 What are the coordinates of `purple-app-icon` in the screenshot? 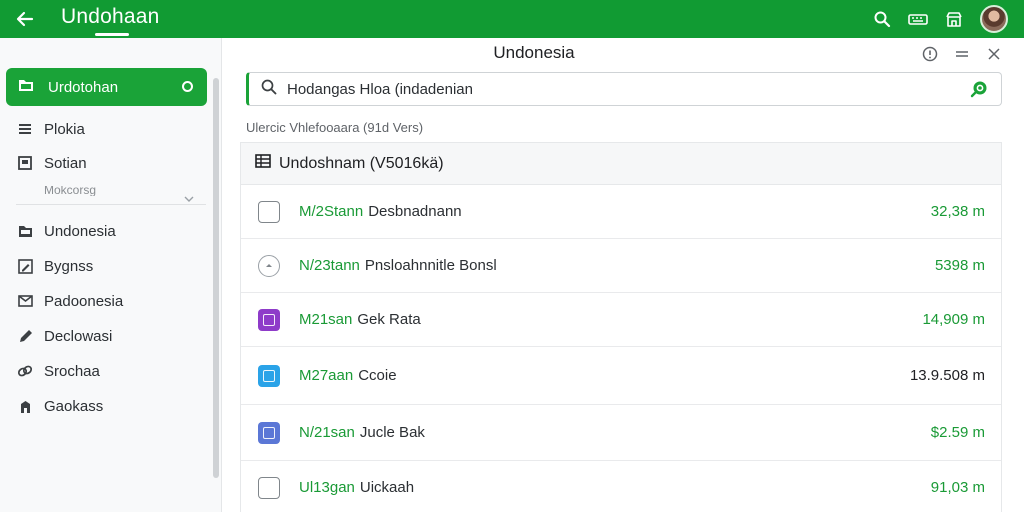 It's located at (269, 320).